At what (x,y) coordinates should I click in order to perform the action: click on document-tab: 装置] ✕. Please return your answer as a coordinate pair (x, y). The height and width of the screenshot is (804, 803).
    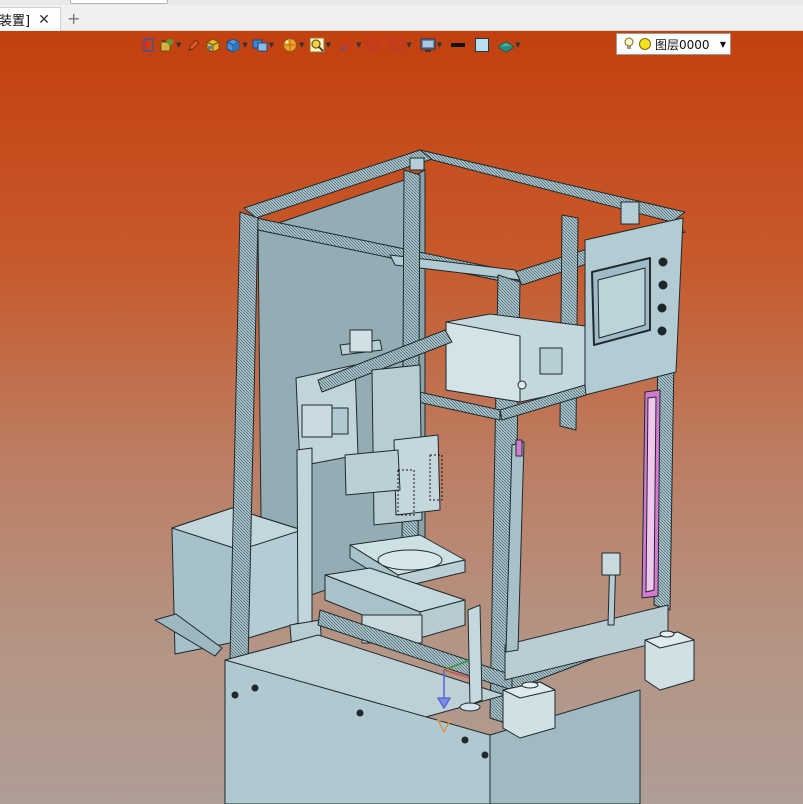
    Looking at the image, I should click on (30, 19).